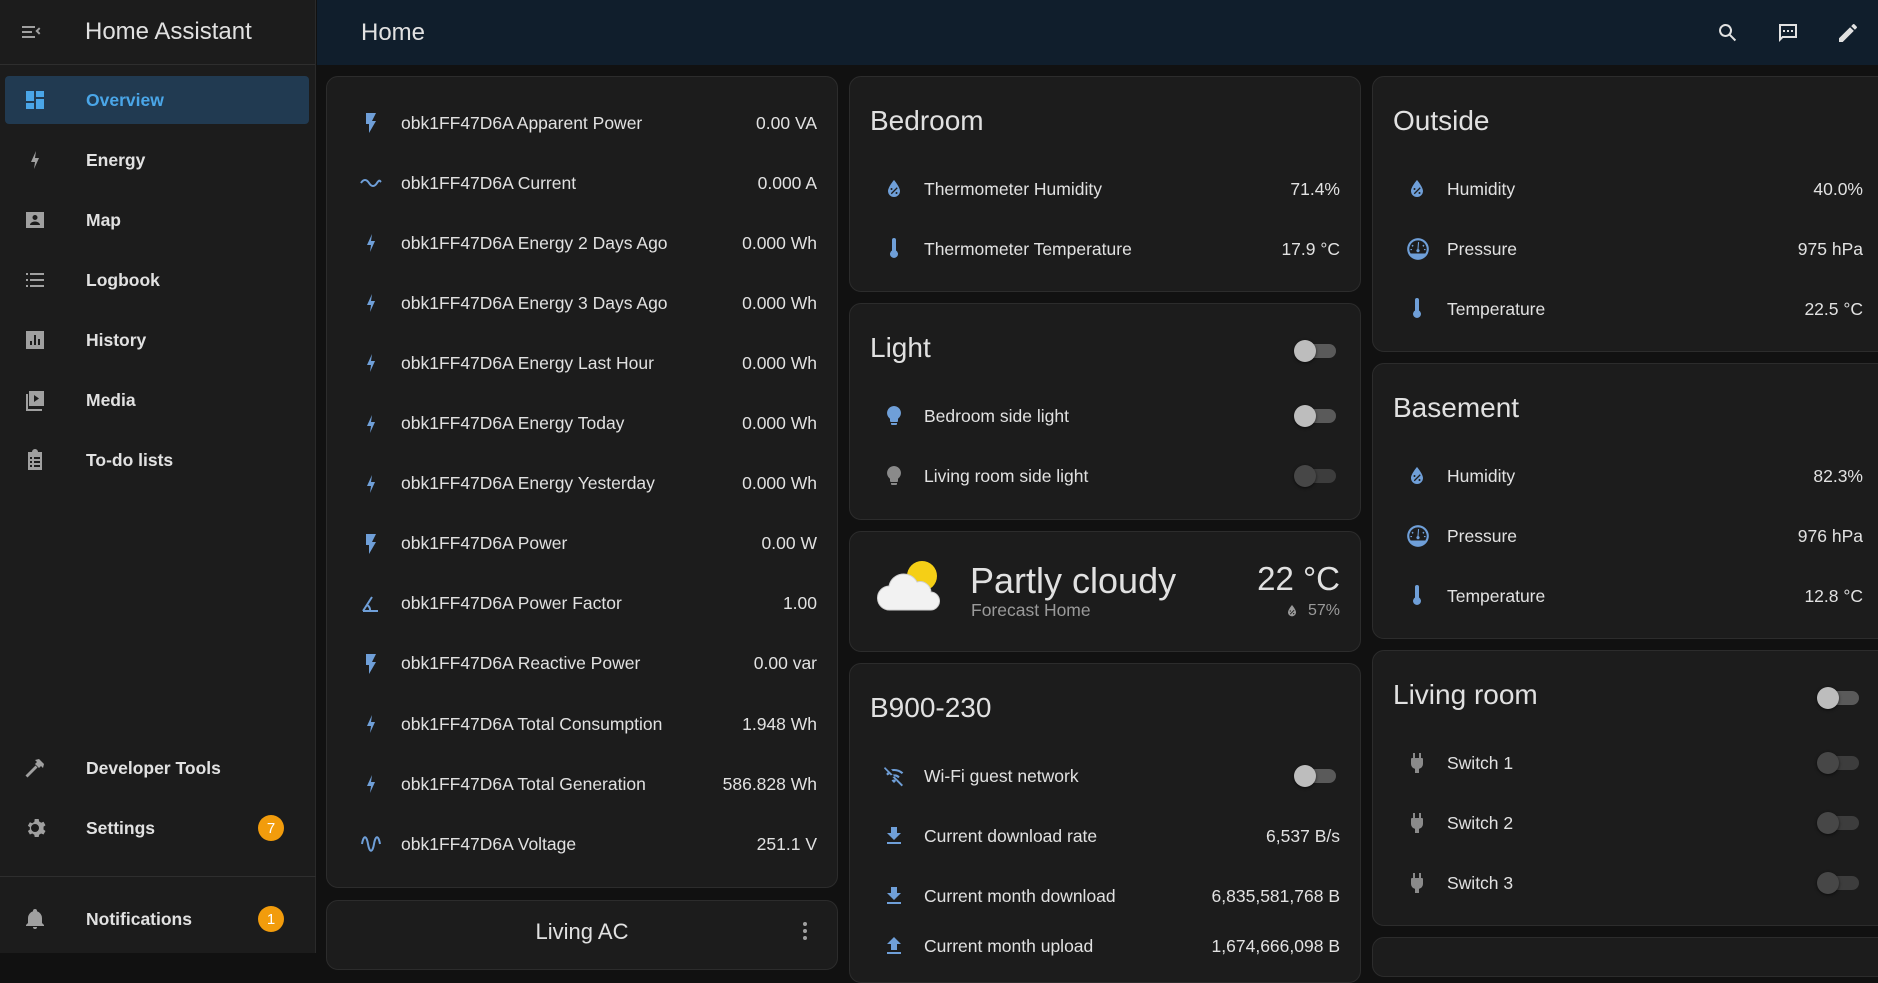 The width and height of the screenshot is (1878, 983). Describe the element at coordinates (489, 843) in the screenshot. I see `entity-name: obk1FF47D6A Voltage` at that location.